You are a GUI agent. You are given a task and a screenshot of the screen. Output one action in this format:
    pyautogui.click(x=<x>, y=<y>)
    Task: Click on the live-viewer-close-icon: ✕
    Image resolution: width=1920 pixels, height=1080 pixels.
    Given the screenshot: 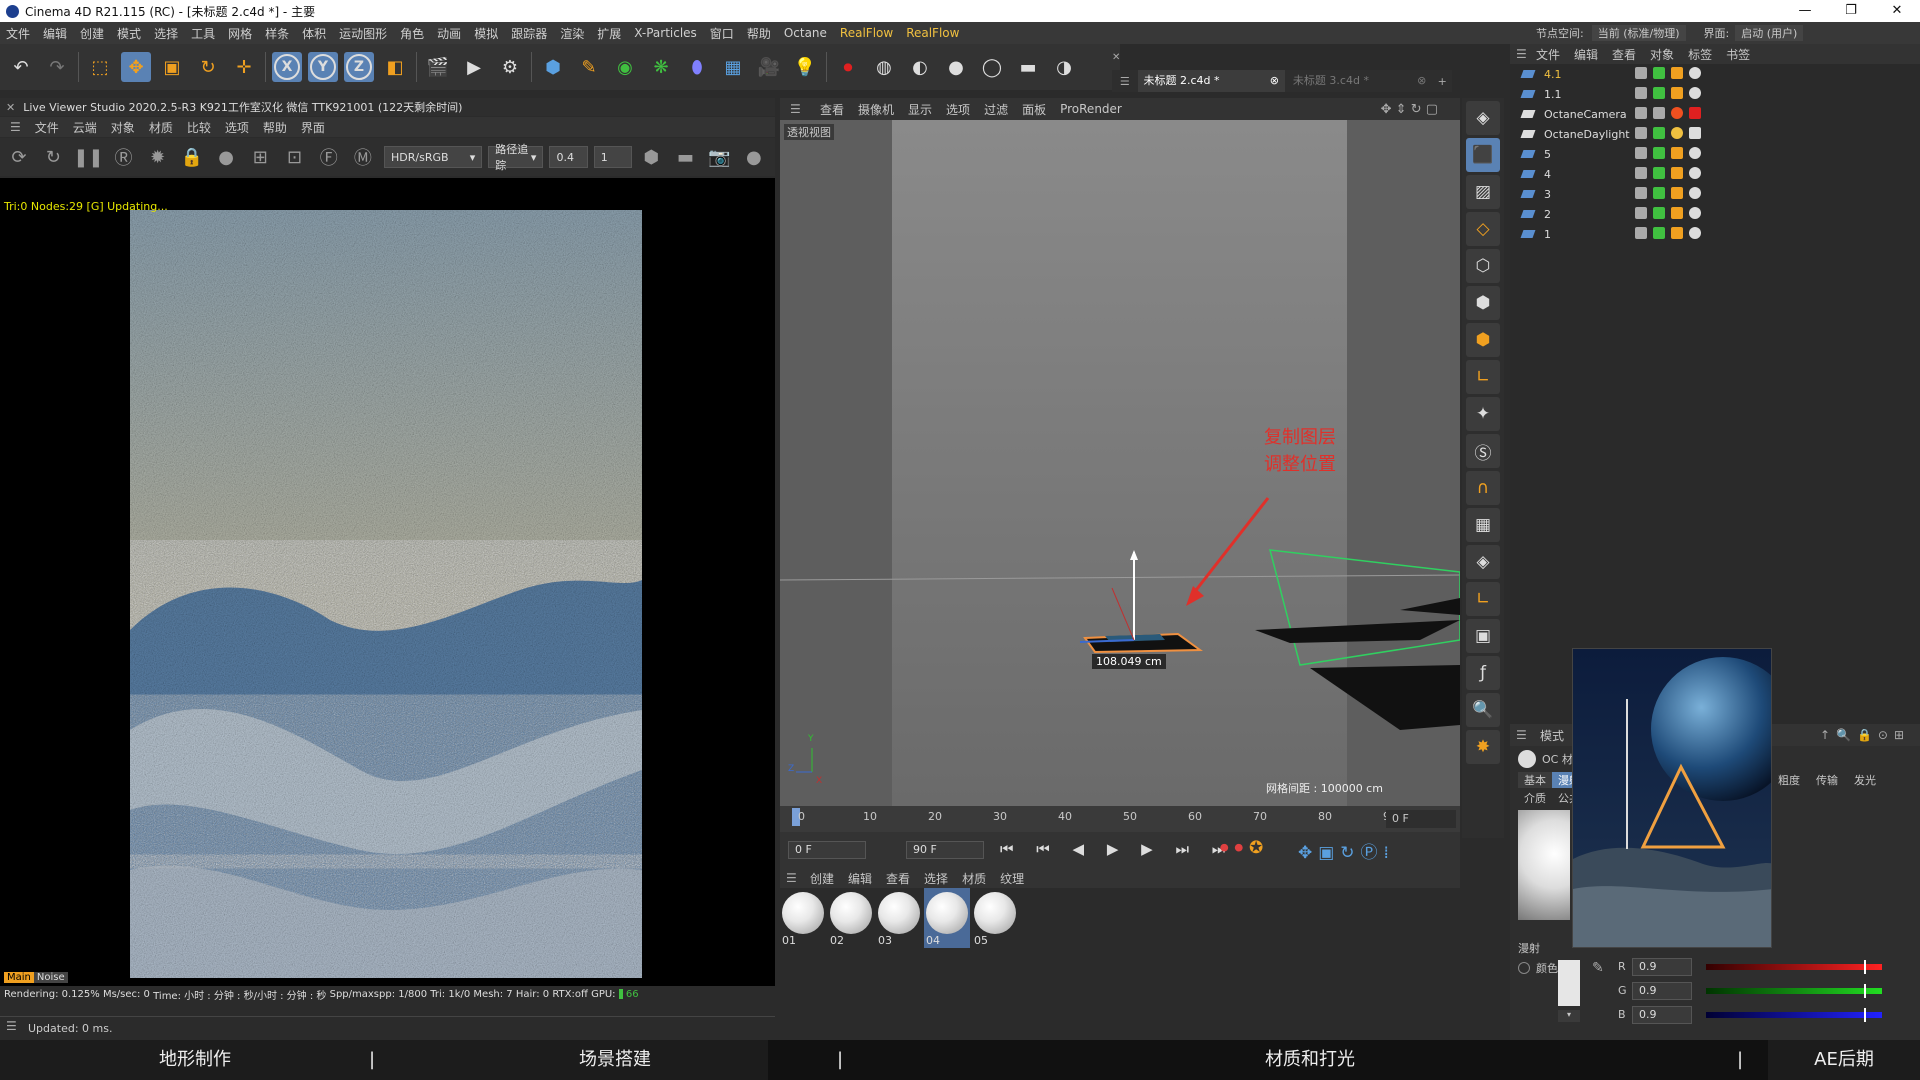 What is the action you would take?
    pyautogui.click(x=10, y=107)
    